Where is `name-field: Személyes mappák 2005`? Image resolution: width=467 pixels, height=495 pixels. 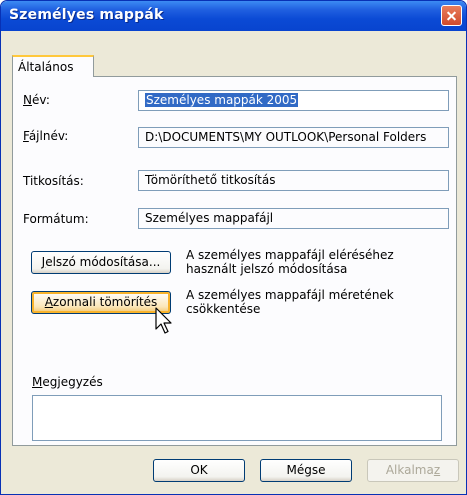 name-field: Személyes mappák 2005 is located at coordinates (293, 100).